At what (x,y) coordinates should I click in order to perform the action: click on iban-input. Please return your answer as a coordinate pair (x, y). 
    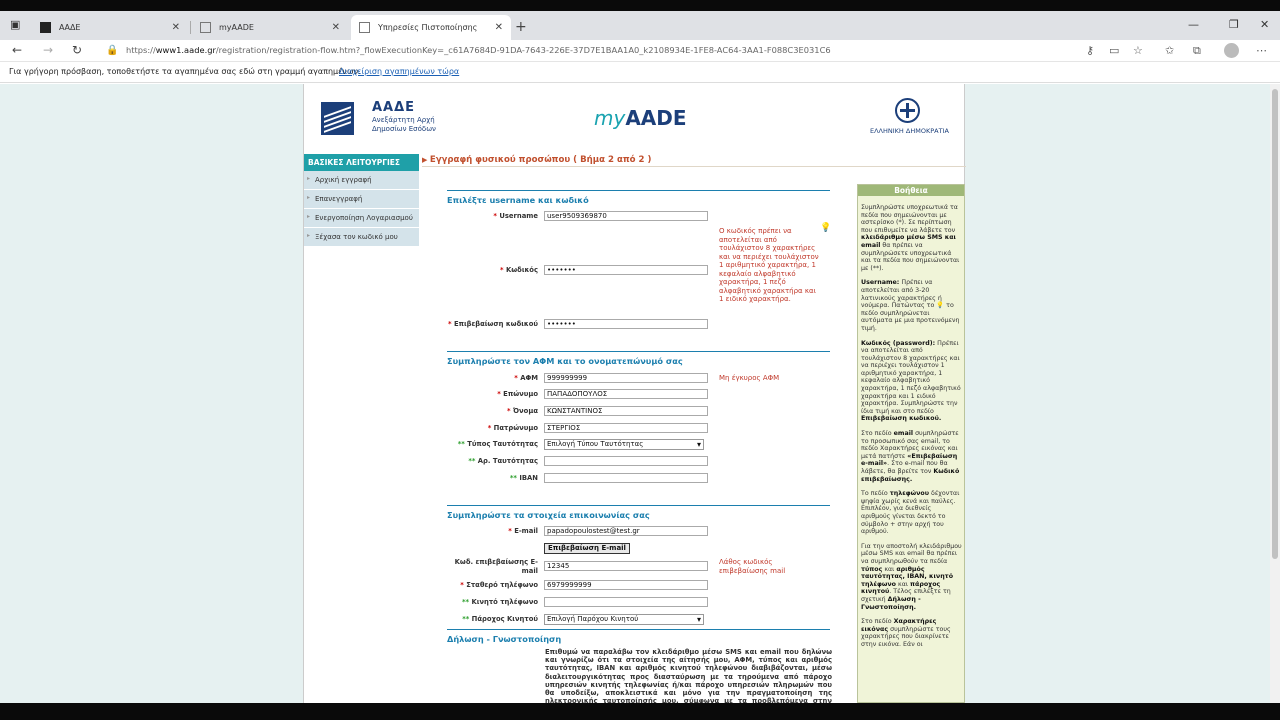
    Looking at the image, I should click on (626, 478).